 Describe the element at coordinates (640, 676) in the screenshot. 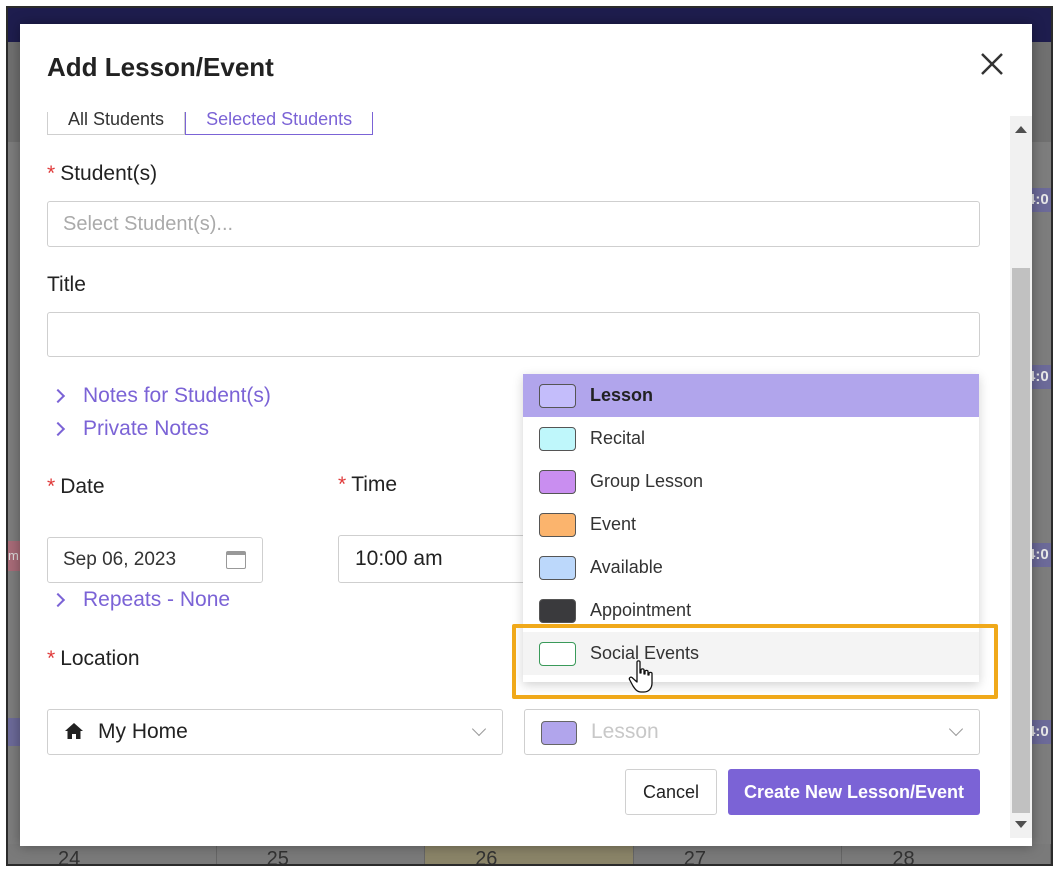

I see `hand-cursor-icon` at that location.